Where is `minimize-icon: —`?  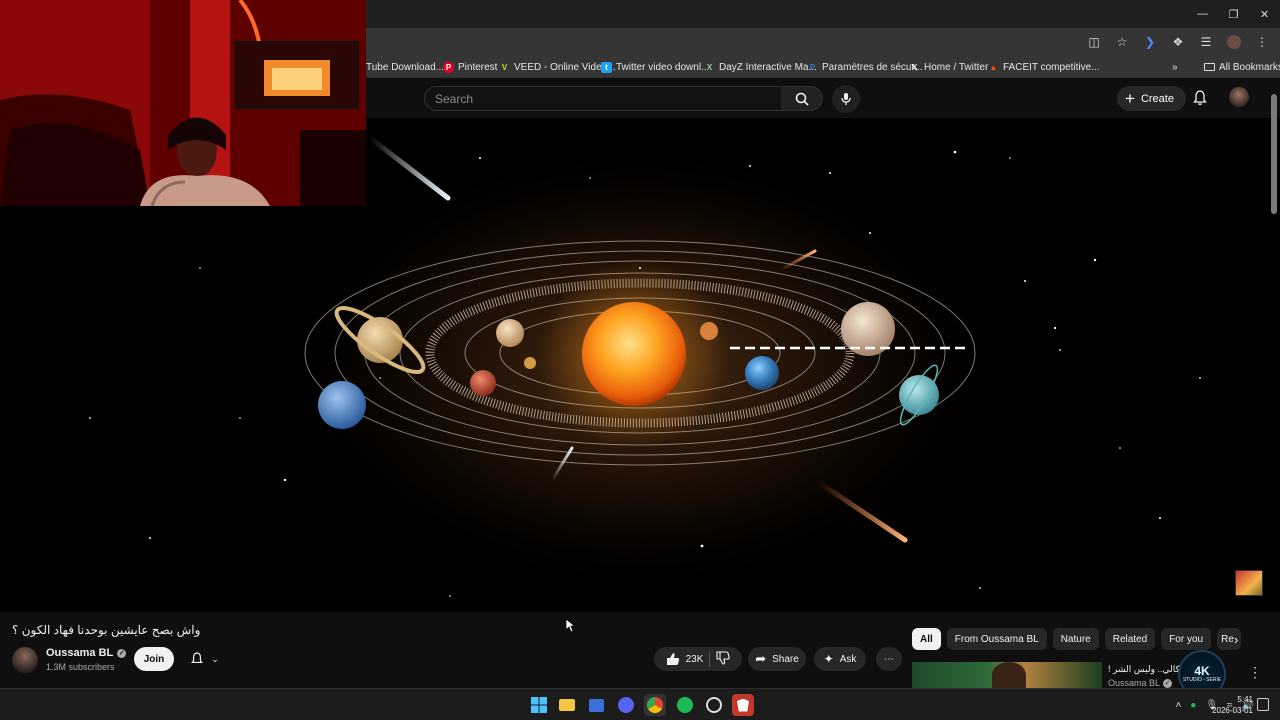
minimize-icon: — is located at coordinates (1202, 14).